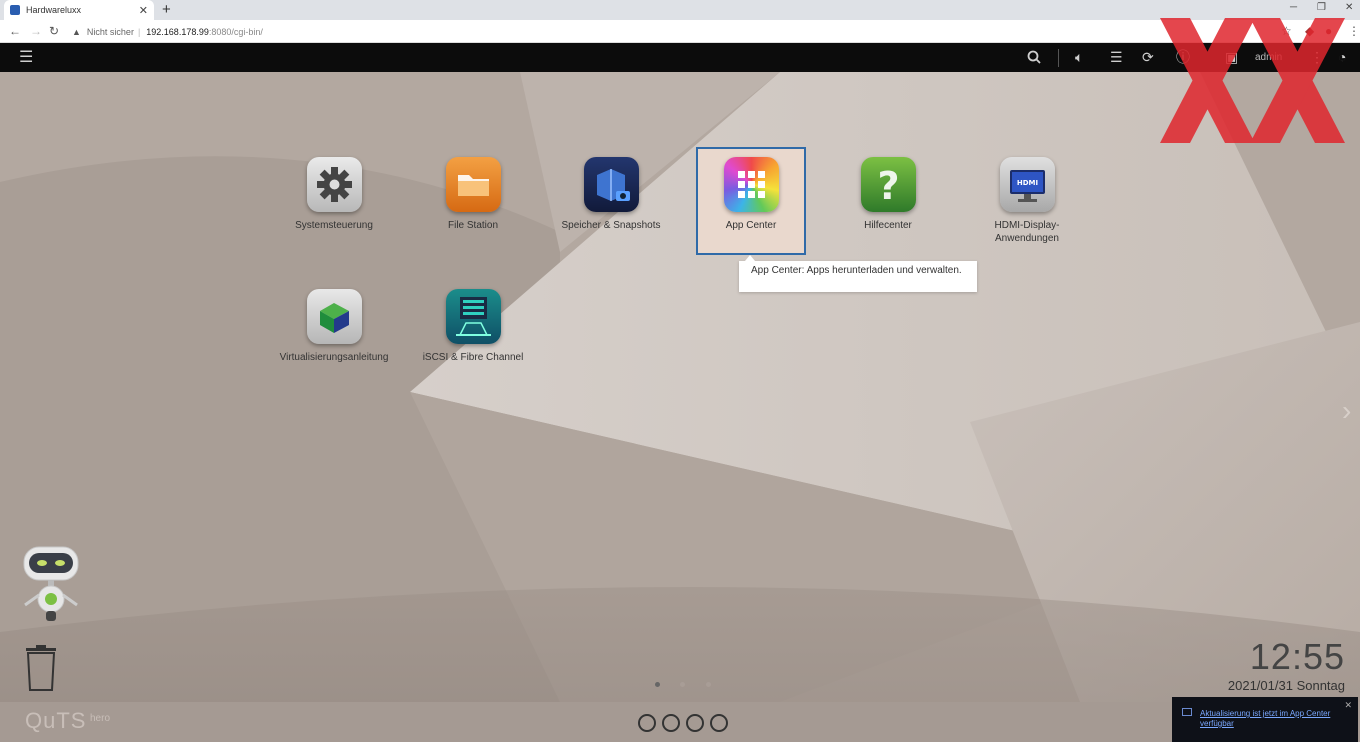  Describe the element at coordinates (51, 584) in the screenshot. I see `helpdesk-robot-icon` at that location.